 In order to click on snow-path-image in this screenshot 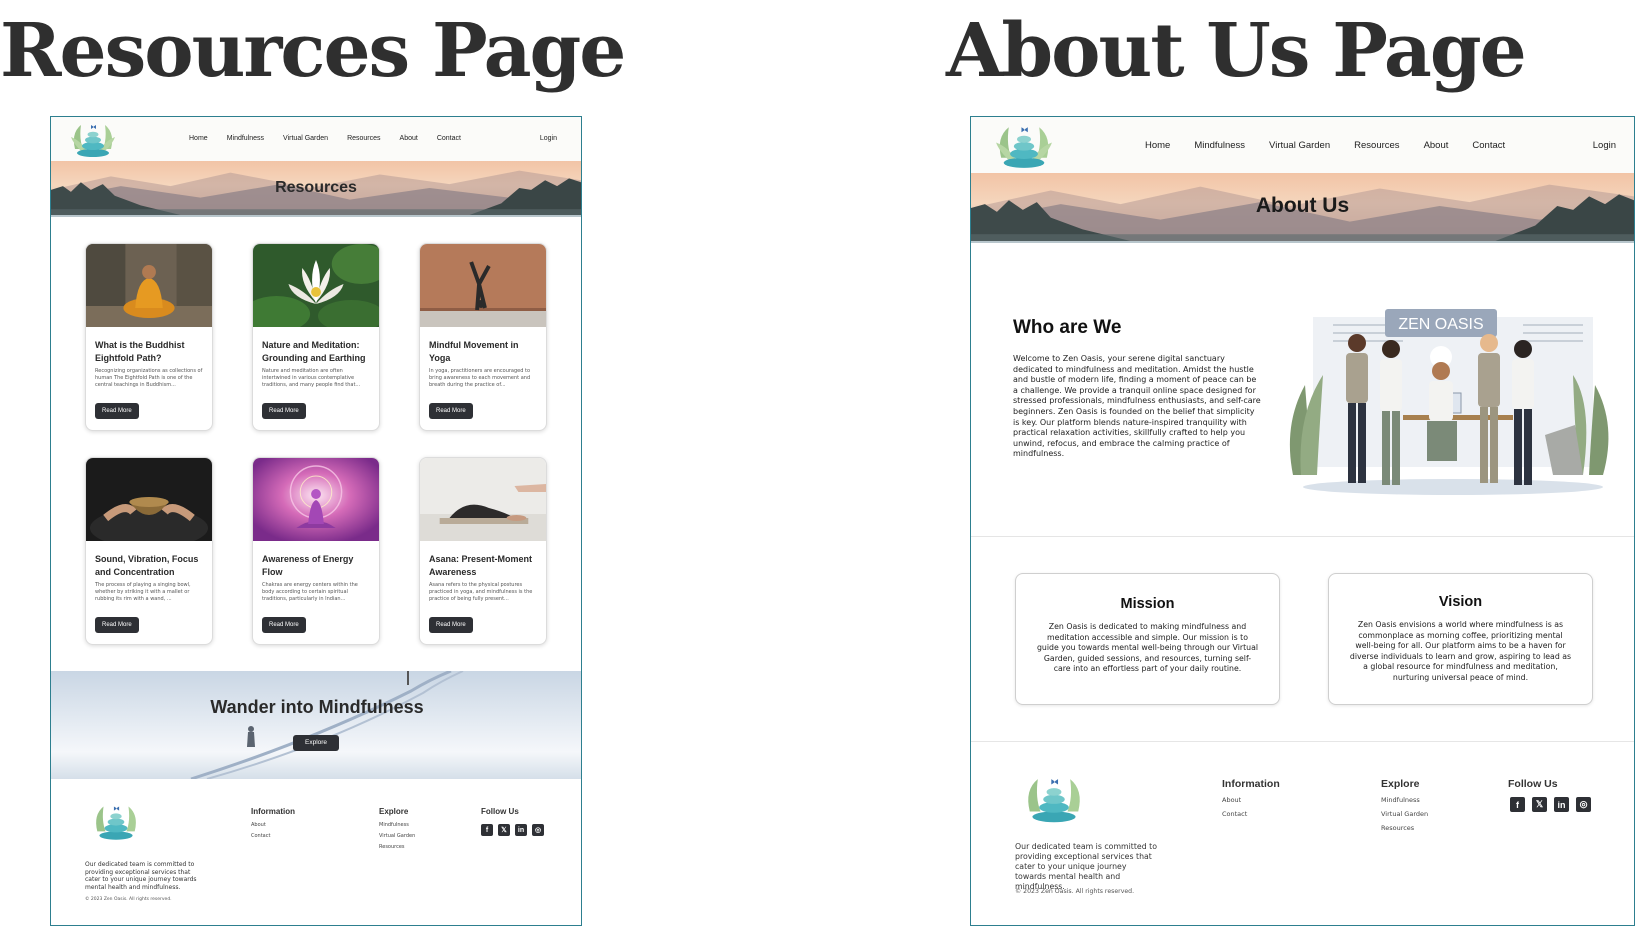, I will do `click(327, 725)`.